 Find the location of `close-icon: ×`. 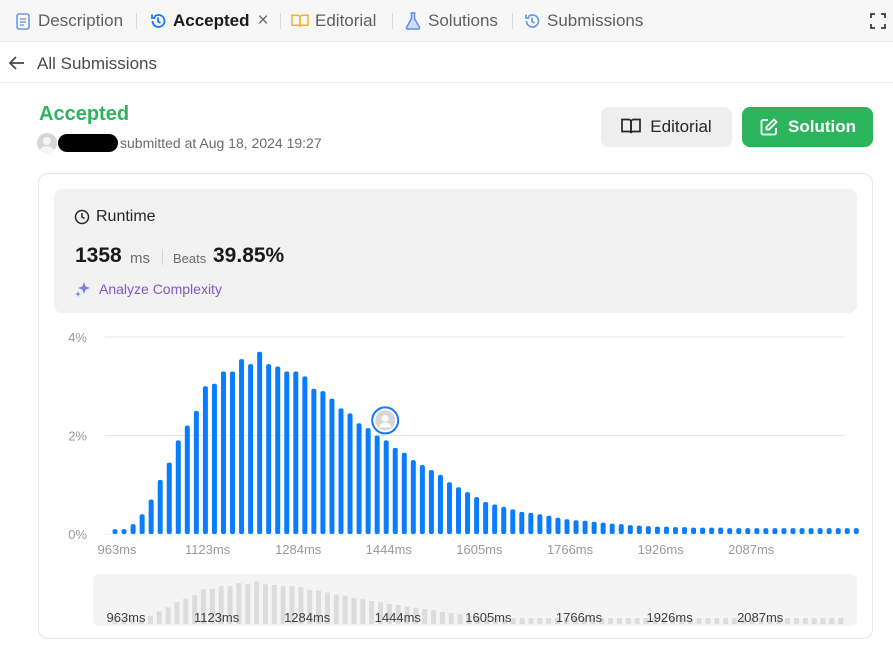

close-icon: × is located at coordinates (263, 21).